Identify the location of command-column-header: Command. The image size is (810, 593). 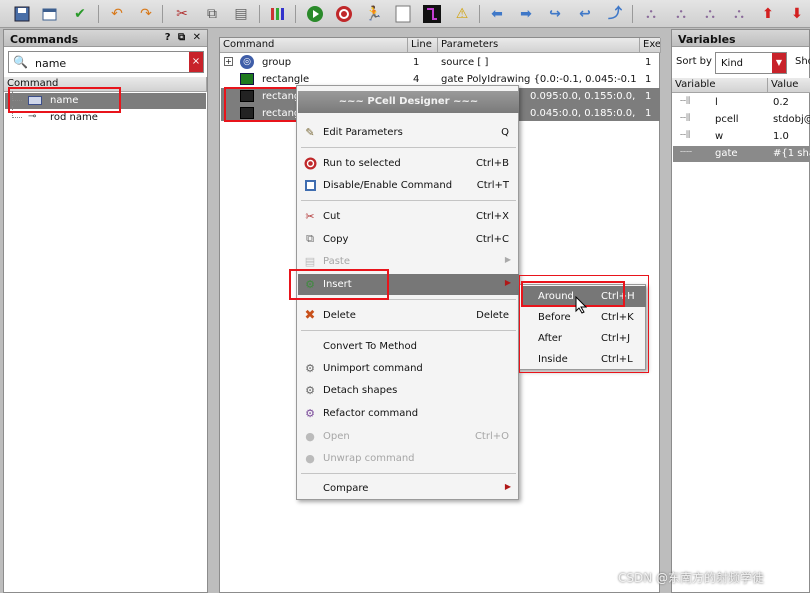
(105, 84).